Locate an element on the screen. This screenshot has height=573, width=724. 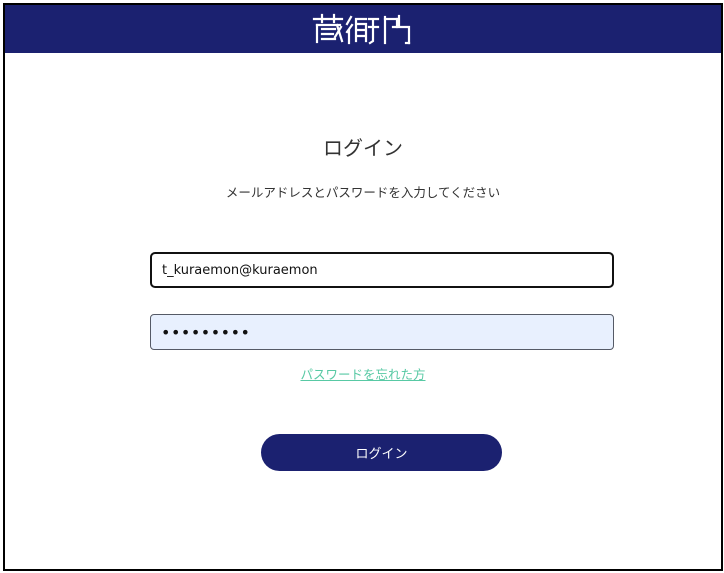
login-button: ログイン is located at coordinates (381, 452).